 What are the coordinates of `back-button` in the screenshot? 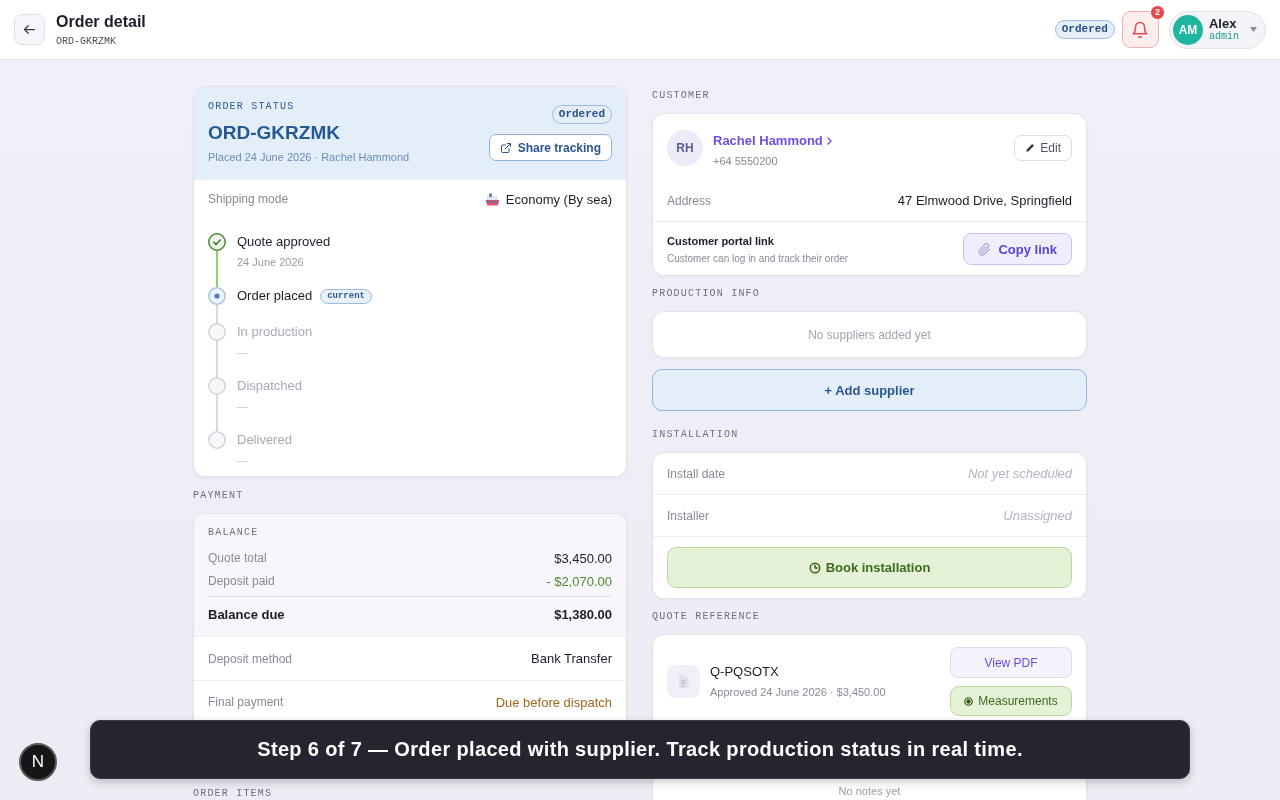 It's located at (29, 29).